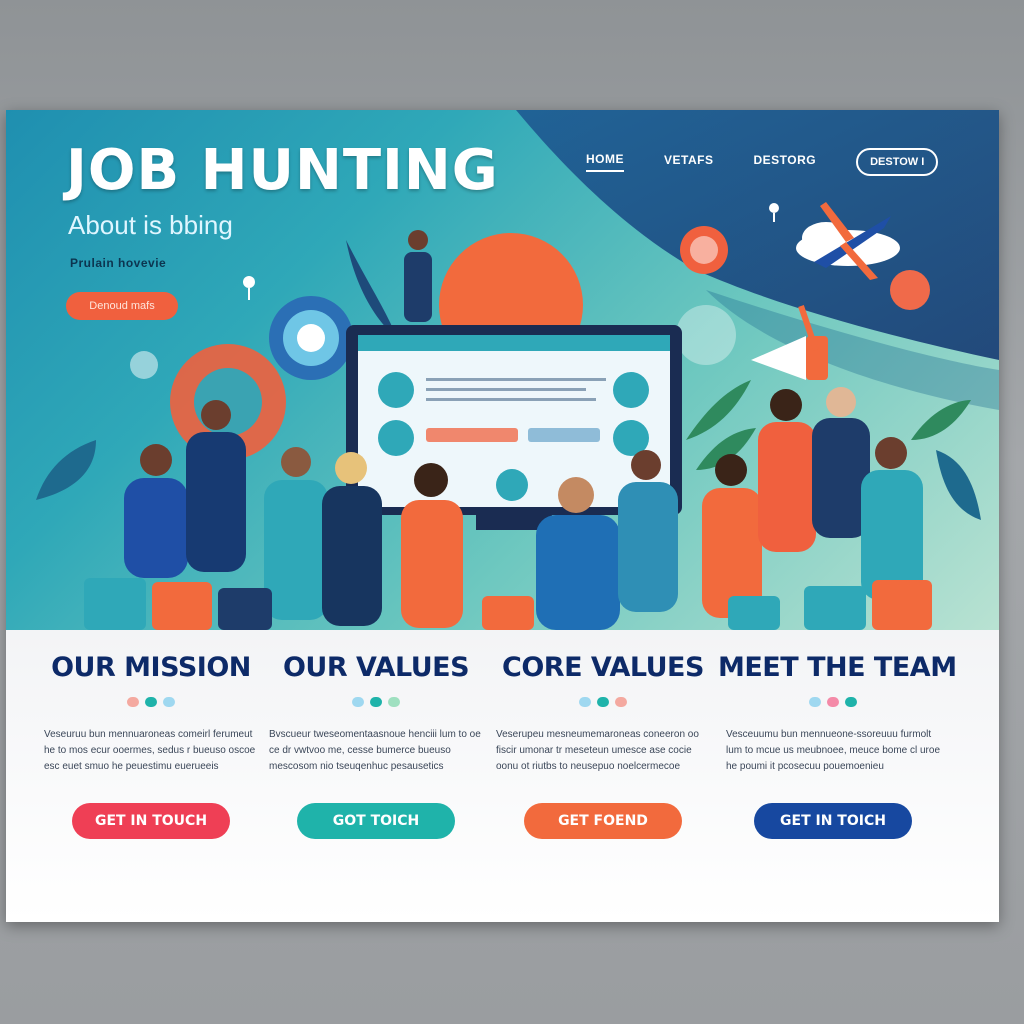 The width and height of the screenshot is (1024, 1024). What do you see at coordinates (376, 667) in the screenshot?
I see `section-title: OUR VALUES` at bounding box center [376, 667].